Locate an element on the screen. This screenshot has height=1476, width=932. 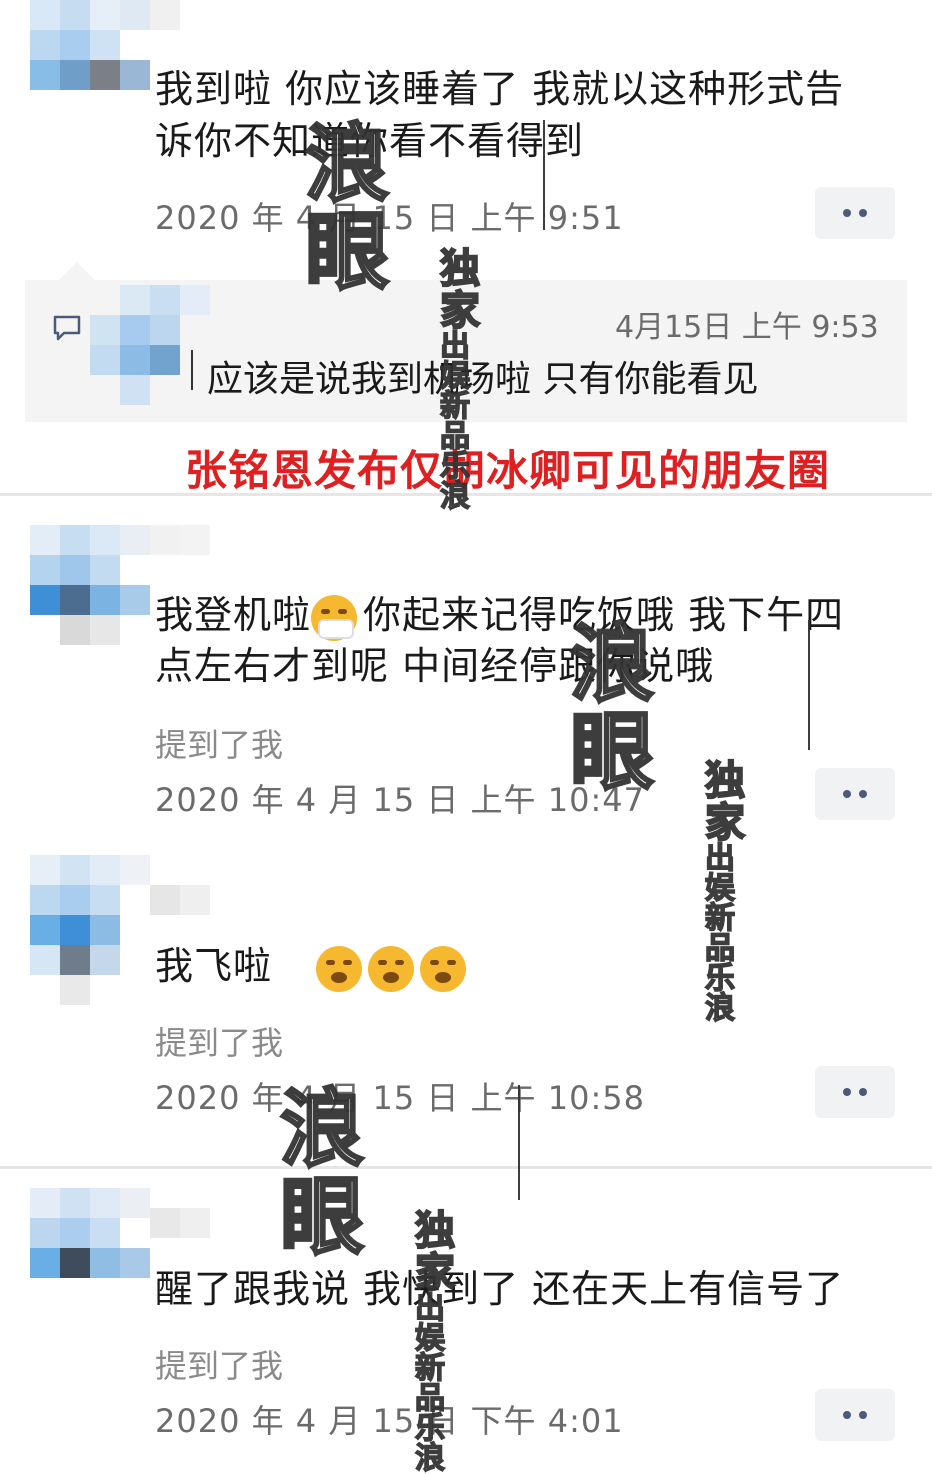
post-timestamp: 2020 年 4 月 15 日 上午 10:47 is located at coordinates (400, 800).